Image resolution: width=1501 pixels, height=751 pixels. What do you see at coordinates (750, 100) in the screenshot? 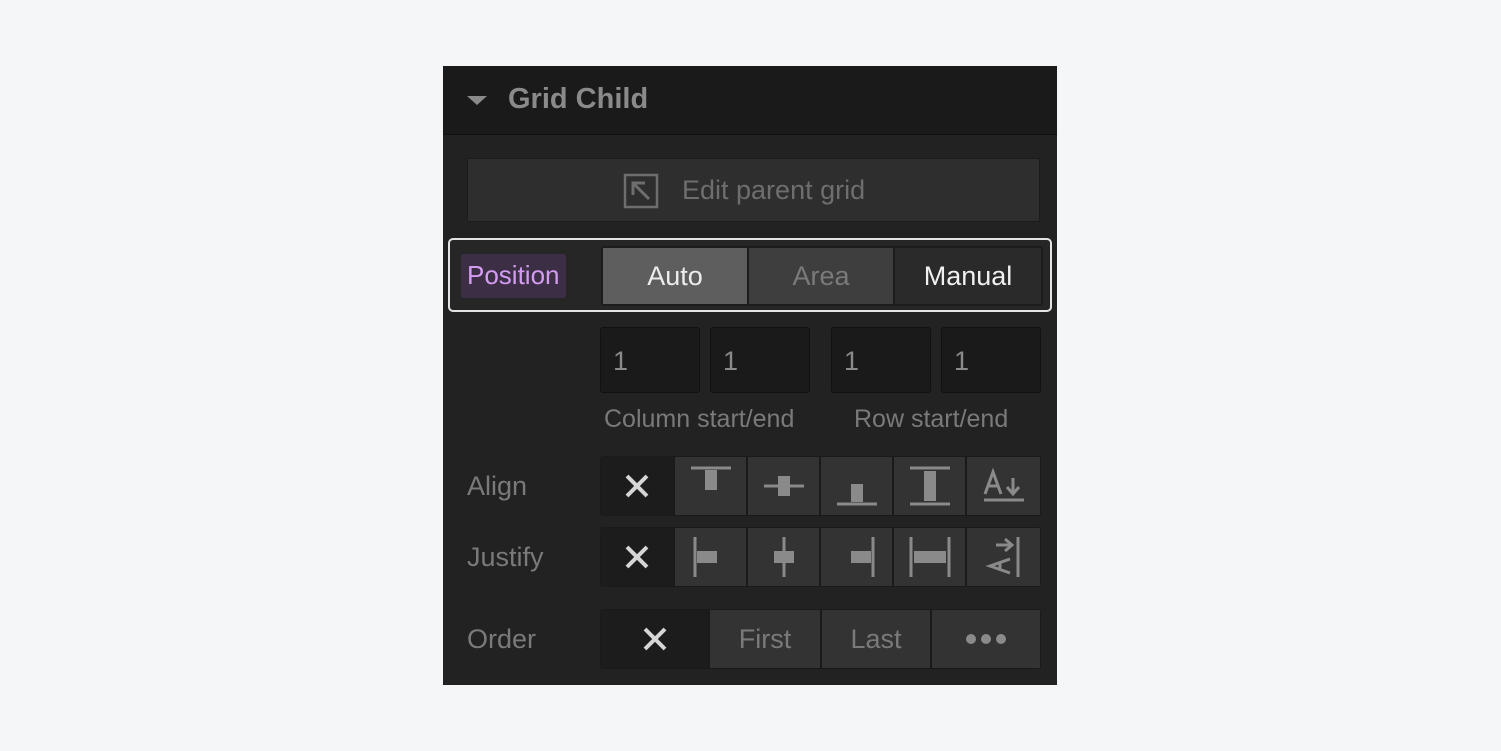
I see `section-header: Grid Child` at bounding box center [750, 100].